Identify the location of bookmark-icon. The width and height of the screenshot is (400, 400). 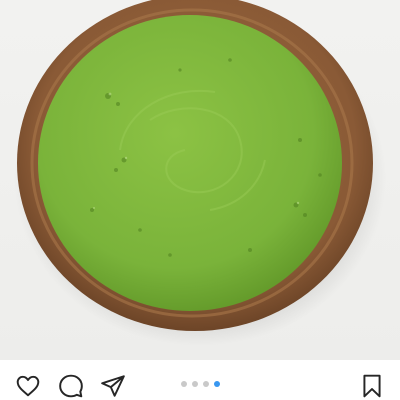
(372, 386).